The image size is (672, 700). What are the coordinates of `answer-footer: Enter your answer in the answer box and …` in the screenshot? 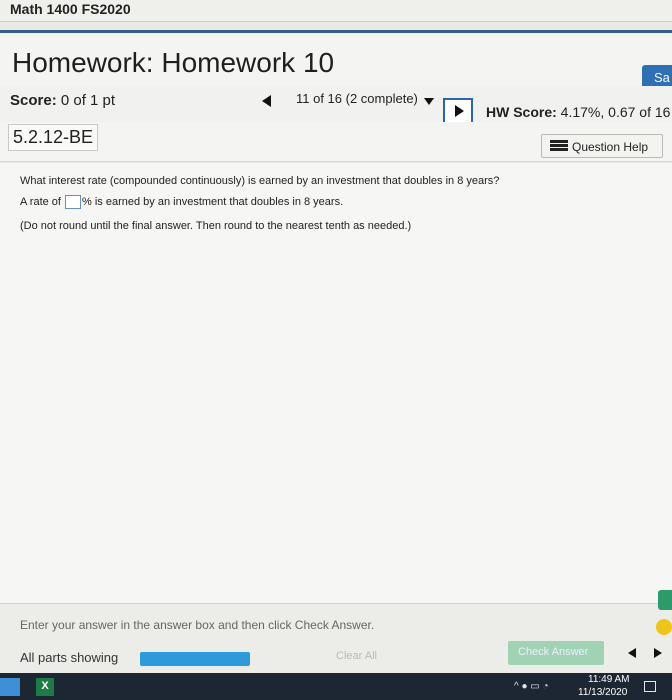 It's located at (336, 631).